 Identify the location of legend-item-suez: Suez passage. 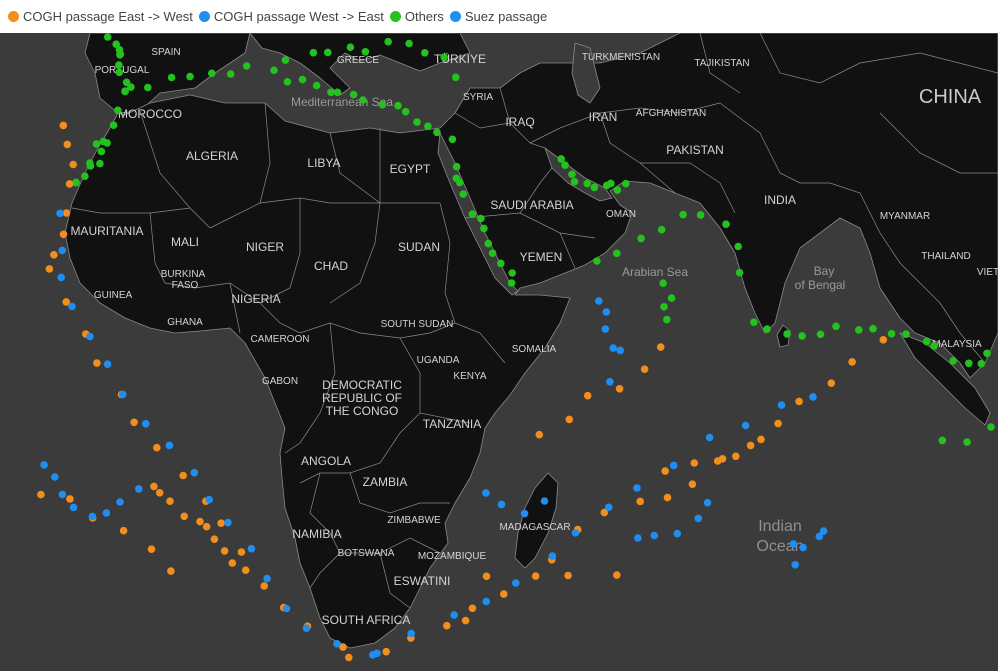
(498, 16).